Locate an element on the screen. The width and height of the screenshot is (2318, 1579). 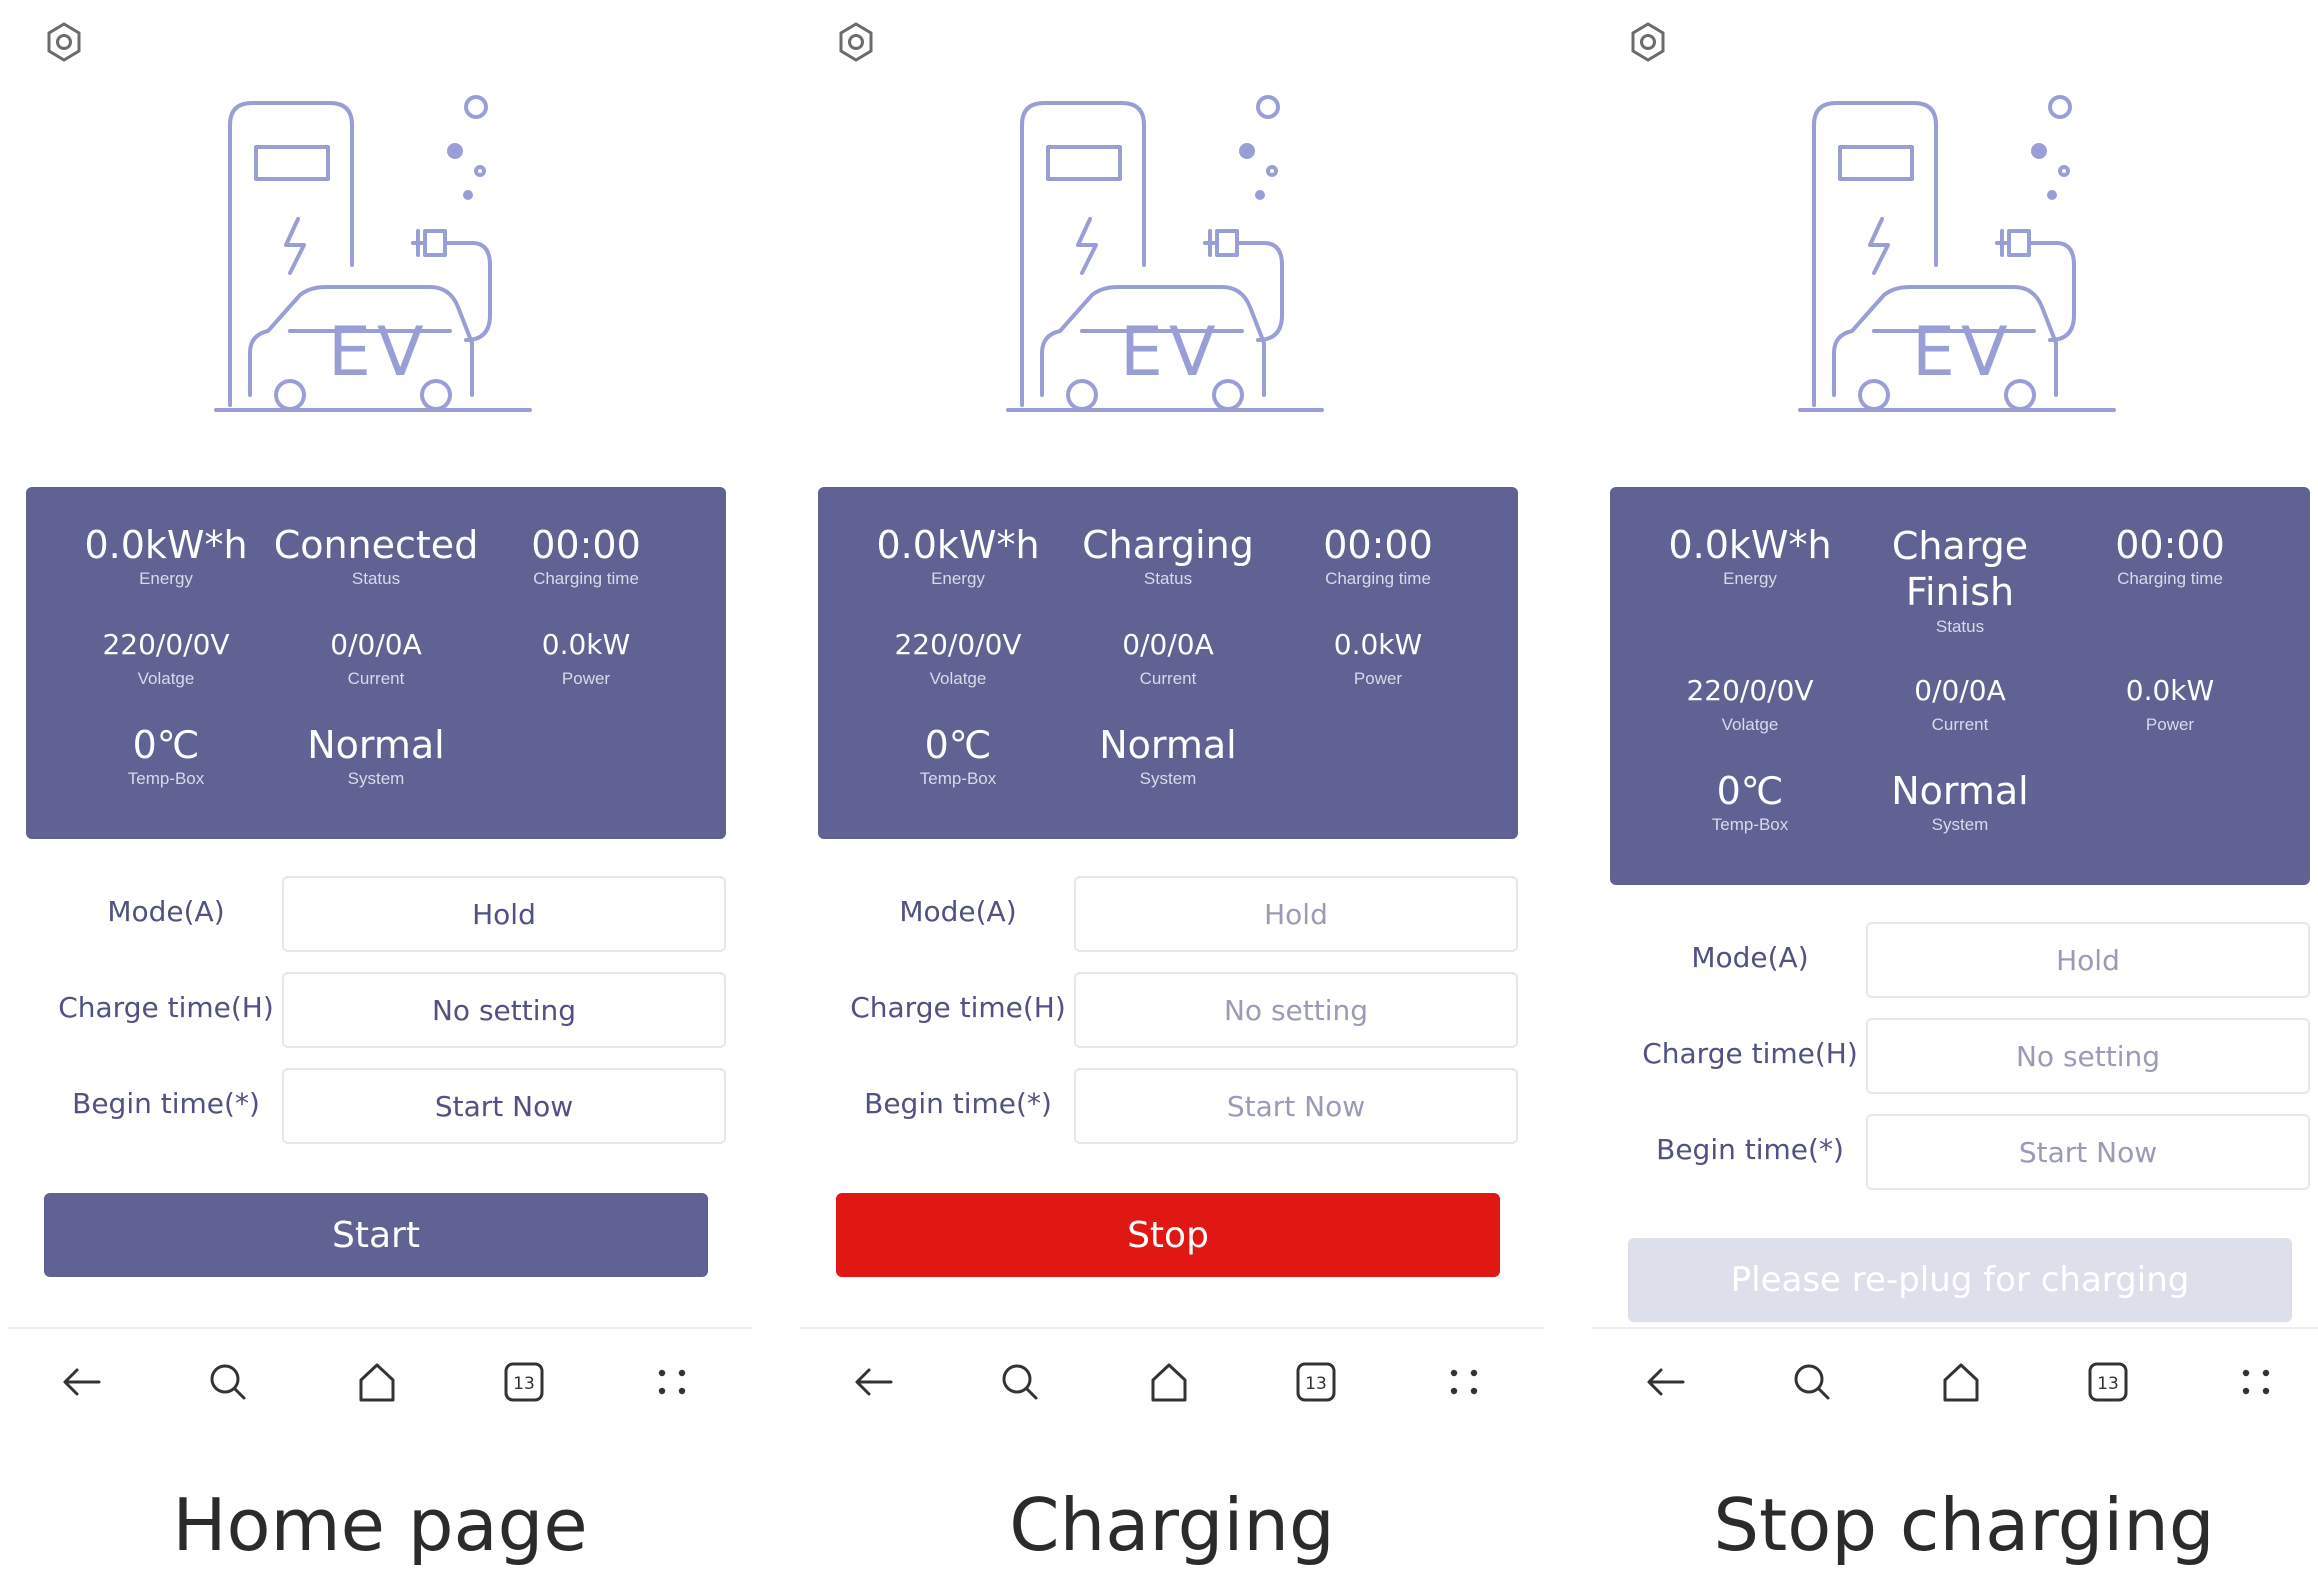
status-value: Connected is located at coordinates (376, 545).